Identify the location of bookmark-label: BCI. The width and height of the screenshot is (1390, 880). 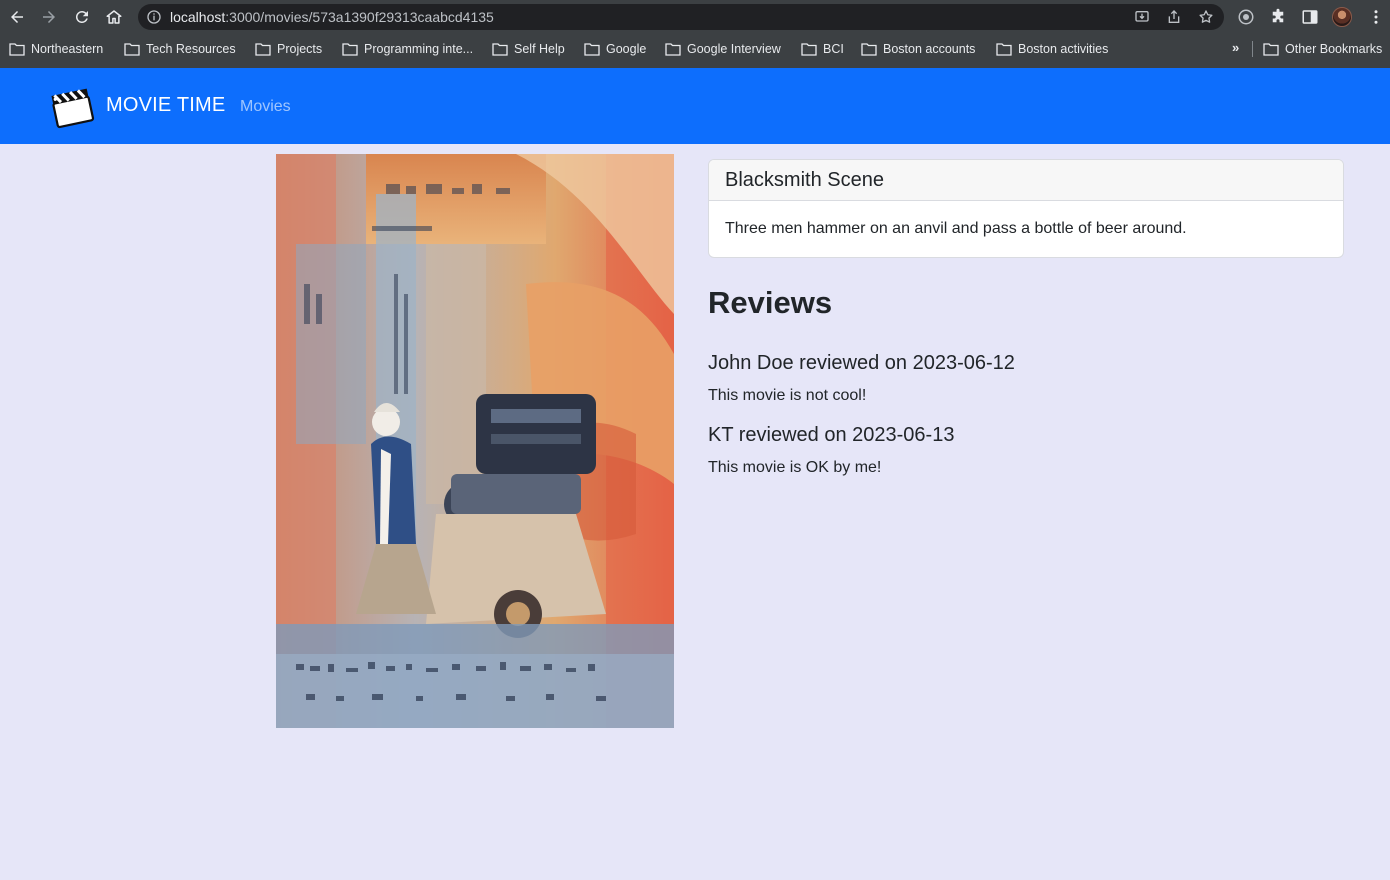
(833, 49).